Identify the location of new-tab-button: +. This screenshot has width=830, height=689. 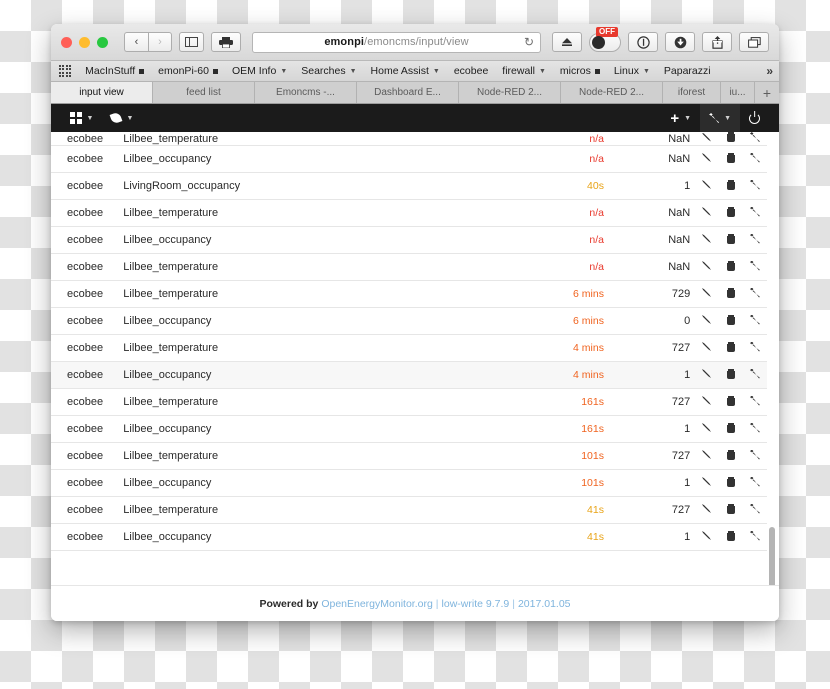
(767, 92).